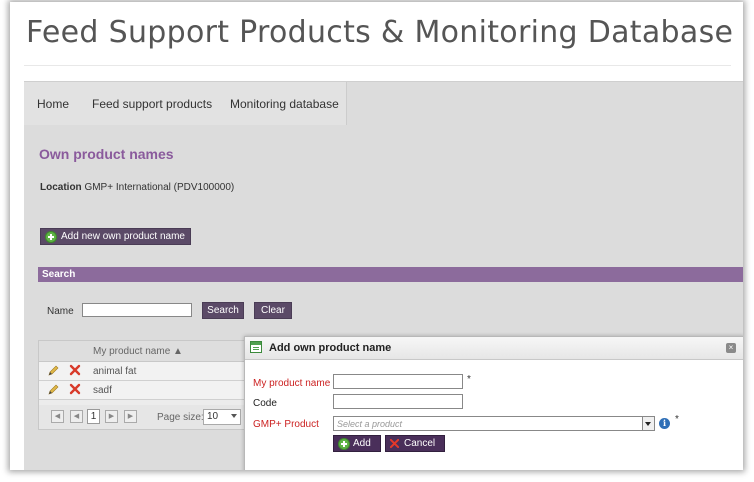  What do you see at coordinates (53, 104) in the screenshot?
I see `nav-item-home: Home` at bounding box center [53, 104].